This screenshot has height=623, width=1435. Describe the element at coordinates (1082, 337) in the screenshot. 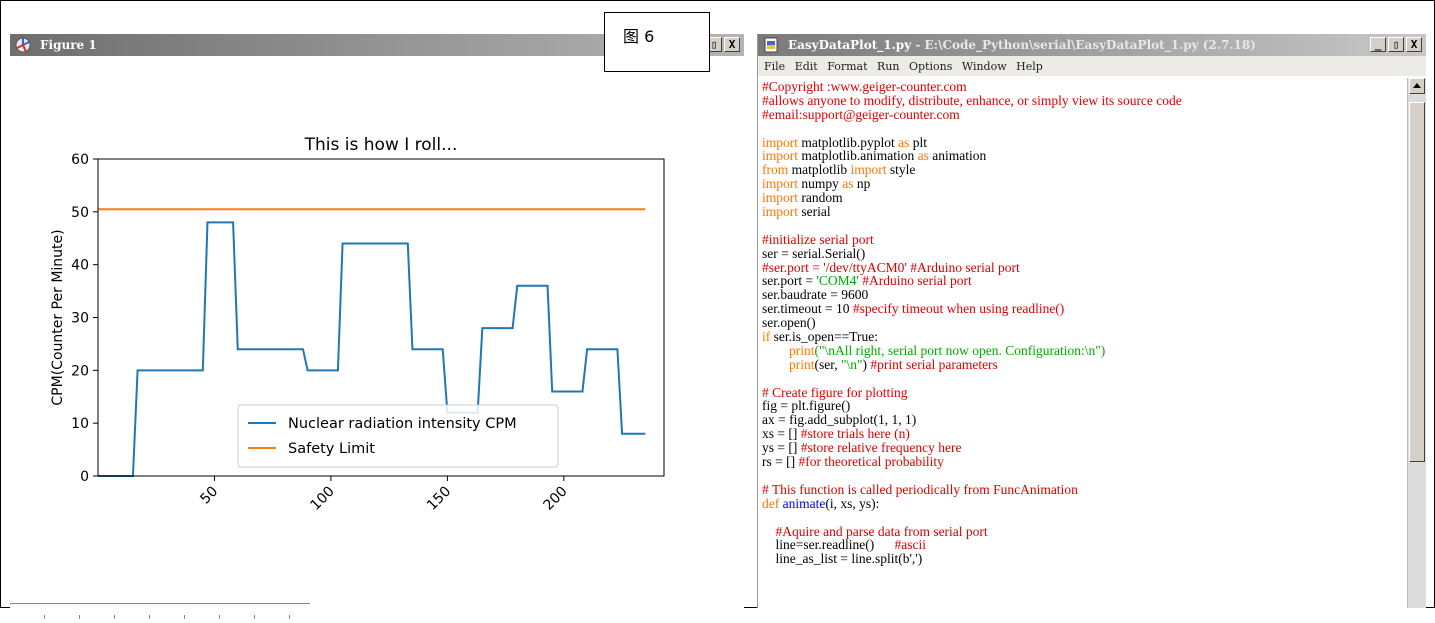

I see `code-line: if ser.is_open==True:` at that location.